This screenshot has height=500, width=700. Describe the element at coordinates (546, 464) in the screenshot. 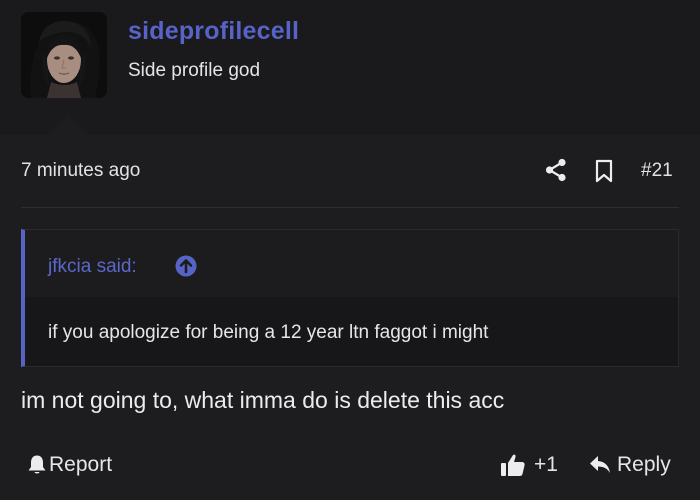

I see `reaction-count: +1` at that location.